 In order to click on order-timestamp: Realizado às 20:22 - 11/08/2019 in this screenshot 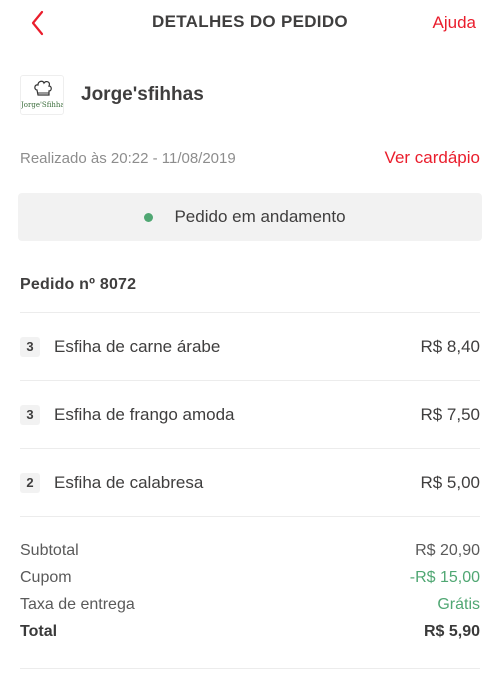, I will do `click(128, 158)`.